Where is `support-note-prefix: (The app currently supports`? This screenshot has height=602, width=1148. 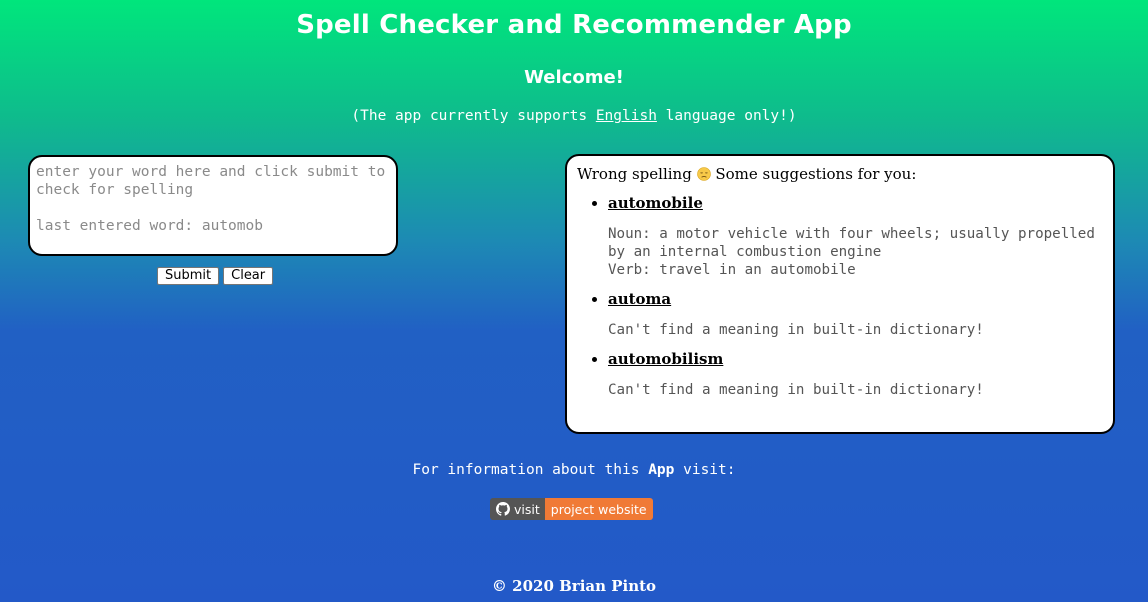
support-note-prefix: (The app currently supports is located at coordinates (473, 116).